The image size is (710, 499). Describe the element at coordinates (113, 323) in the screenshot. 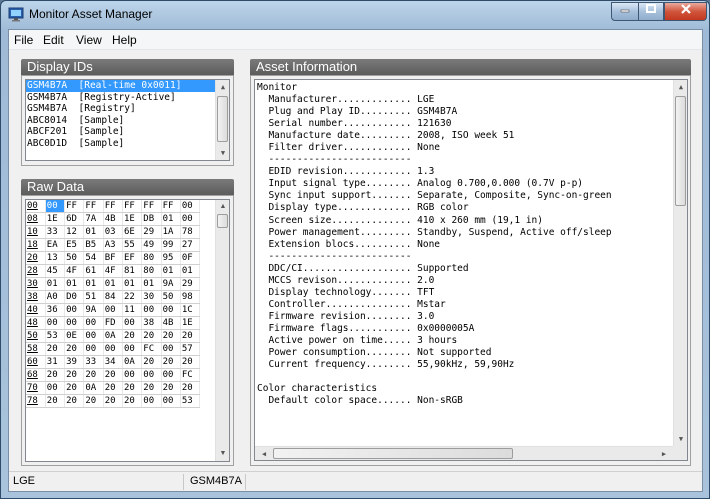

I see `hex-byte-cell: FD` at that location.